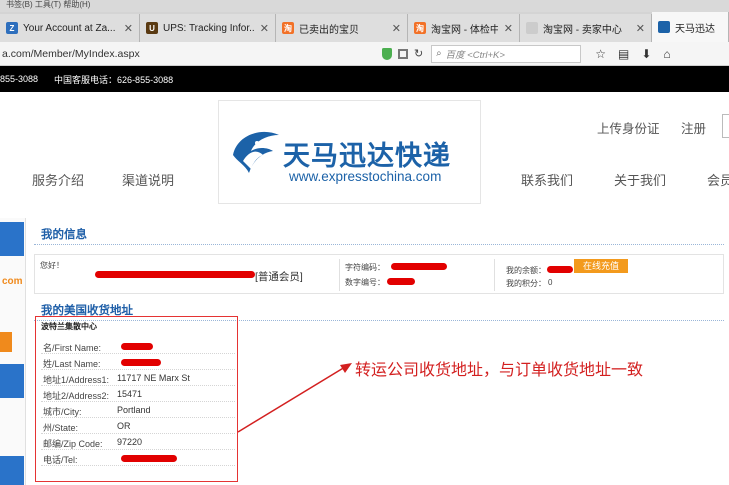 The image size is (729, 485). Describe the element at coordinates (12, 28) in the screenshot. I see `zazzle-favicon-icon: Z` at that location.